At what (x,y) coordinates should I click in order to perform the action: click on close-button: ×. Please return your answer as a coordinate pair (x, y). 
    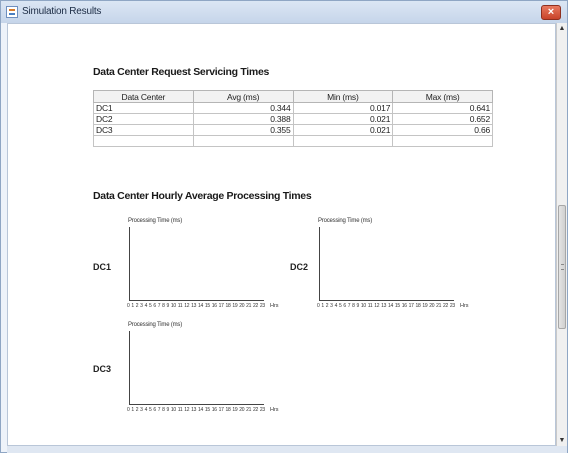
    Looking at the image, I should click on (551, 12).